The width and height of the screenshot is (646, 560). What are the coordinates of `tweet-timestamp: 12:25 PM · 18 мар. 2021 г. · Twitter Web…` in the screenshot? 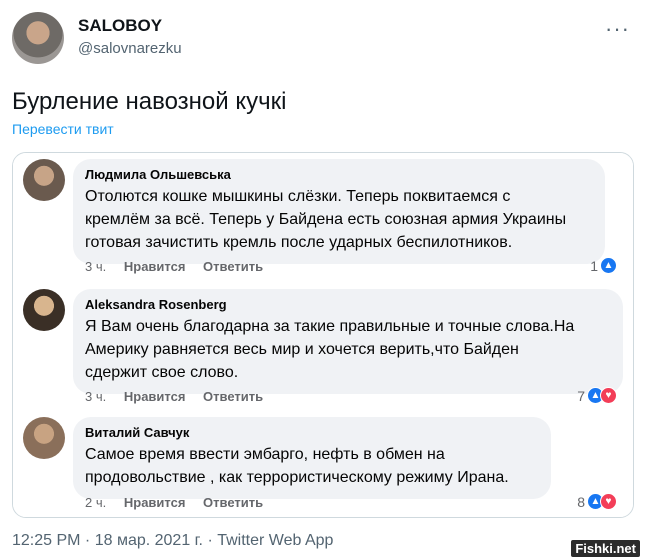 It's located at (172, 541).